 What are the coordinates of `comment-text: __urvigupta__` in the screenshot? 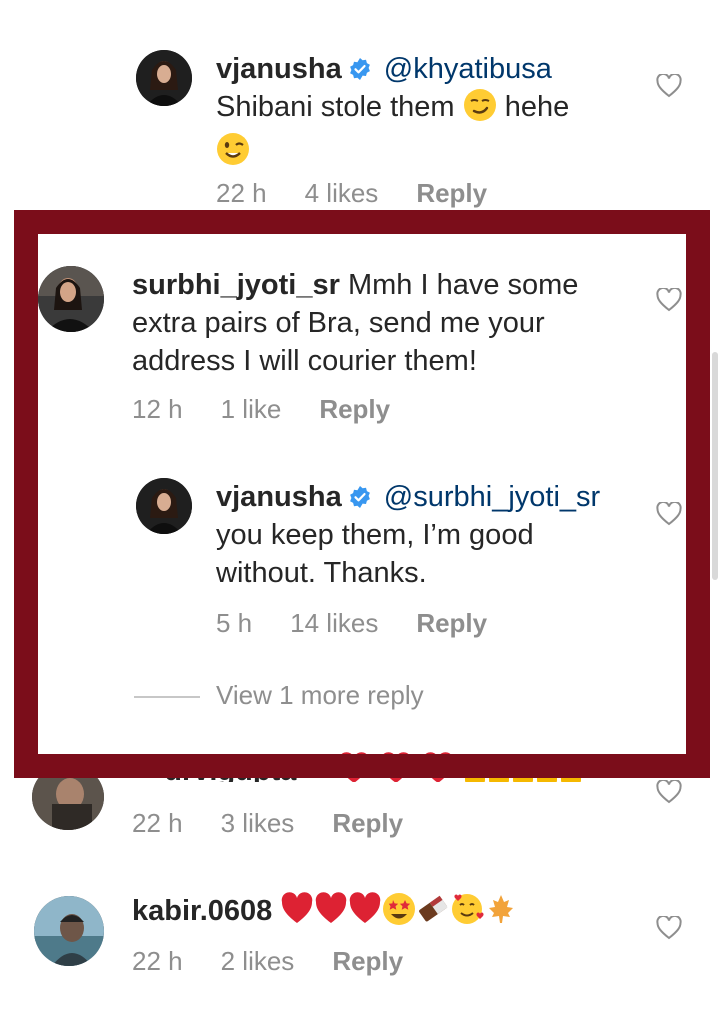 It's located at (392, 767).